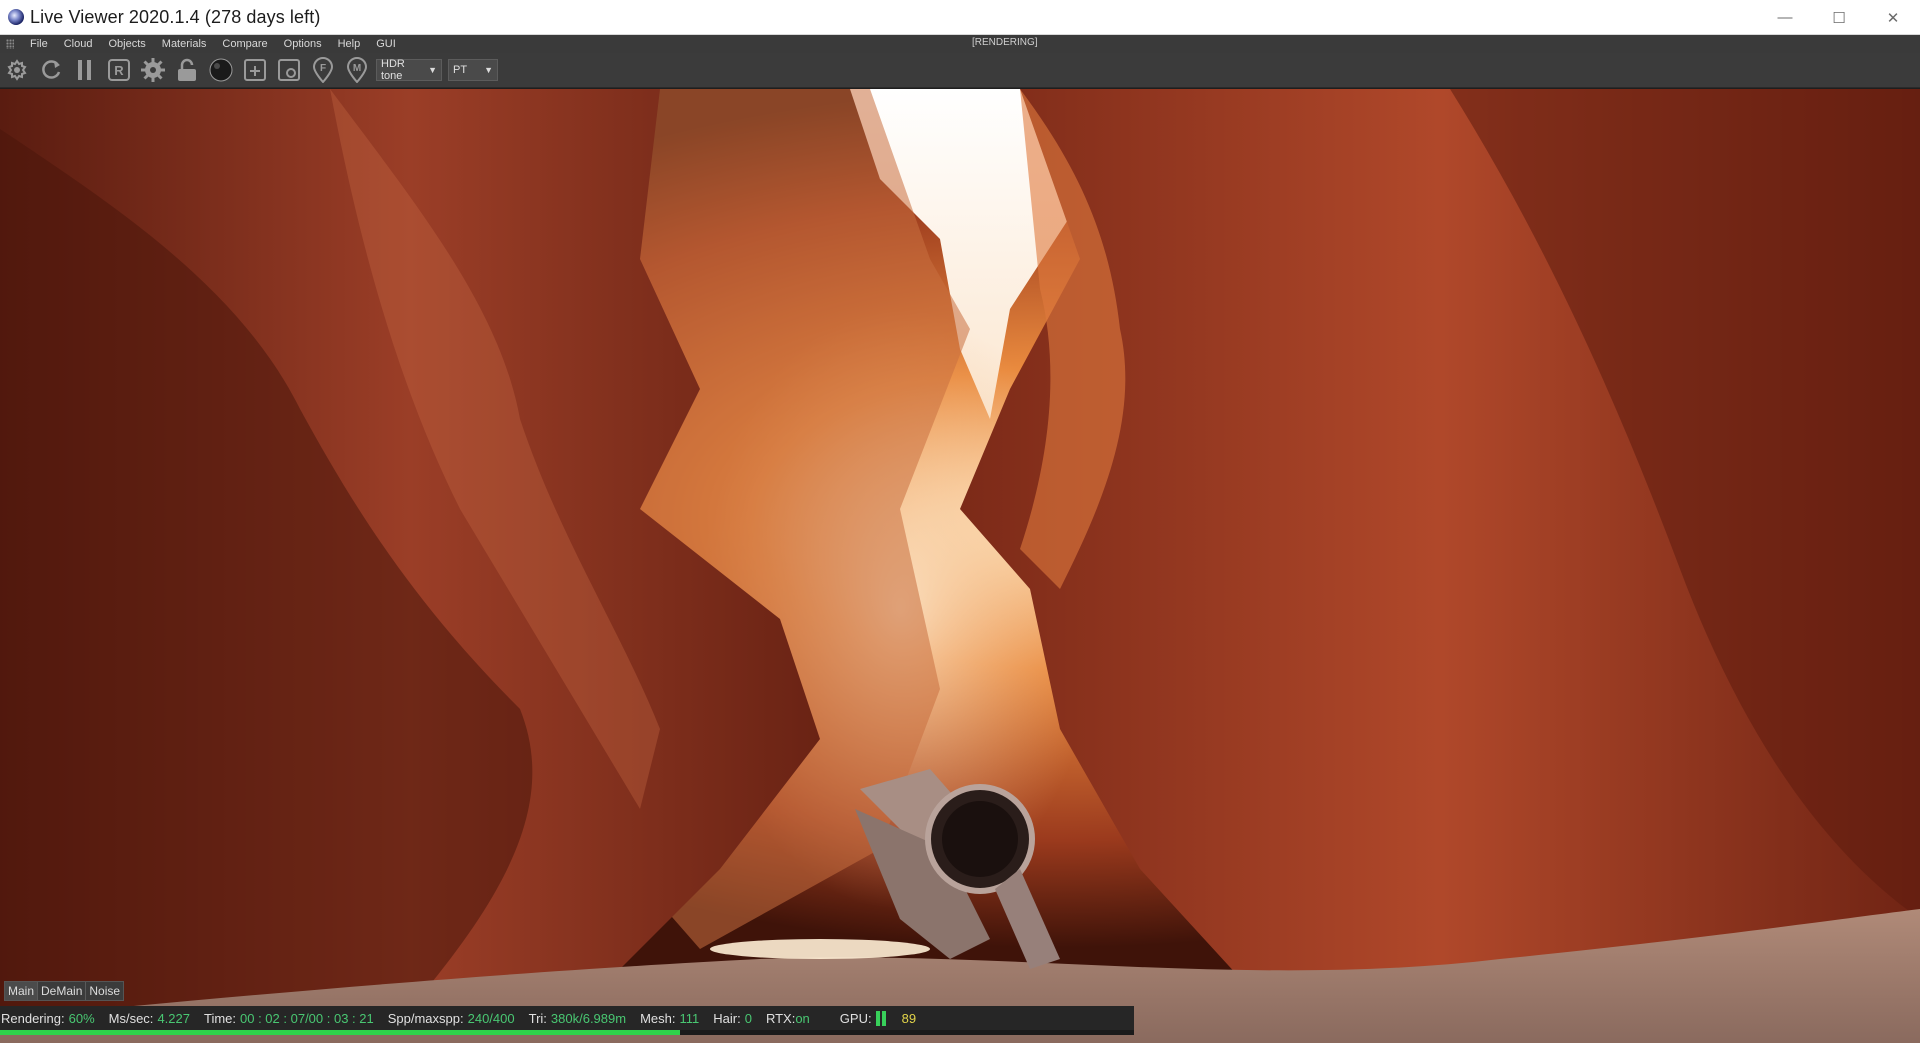  I want to click on buffer-tabs: Main DeMain Noise, so click(64, 991).